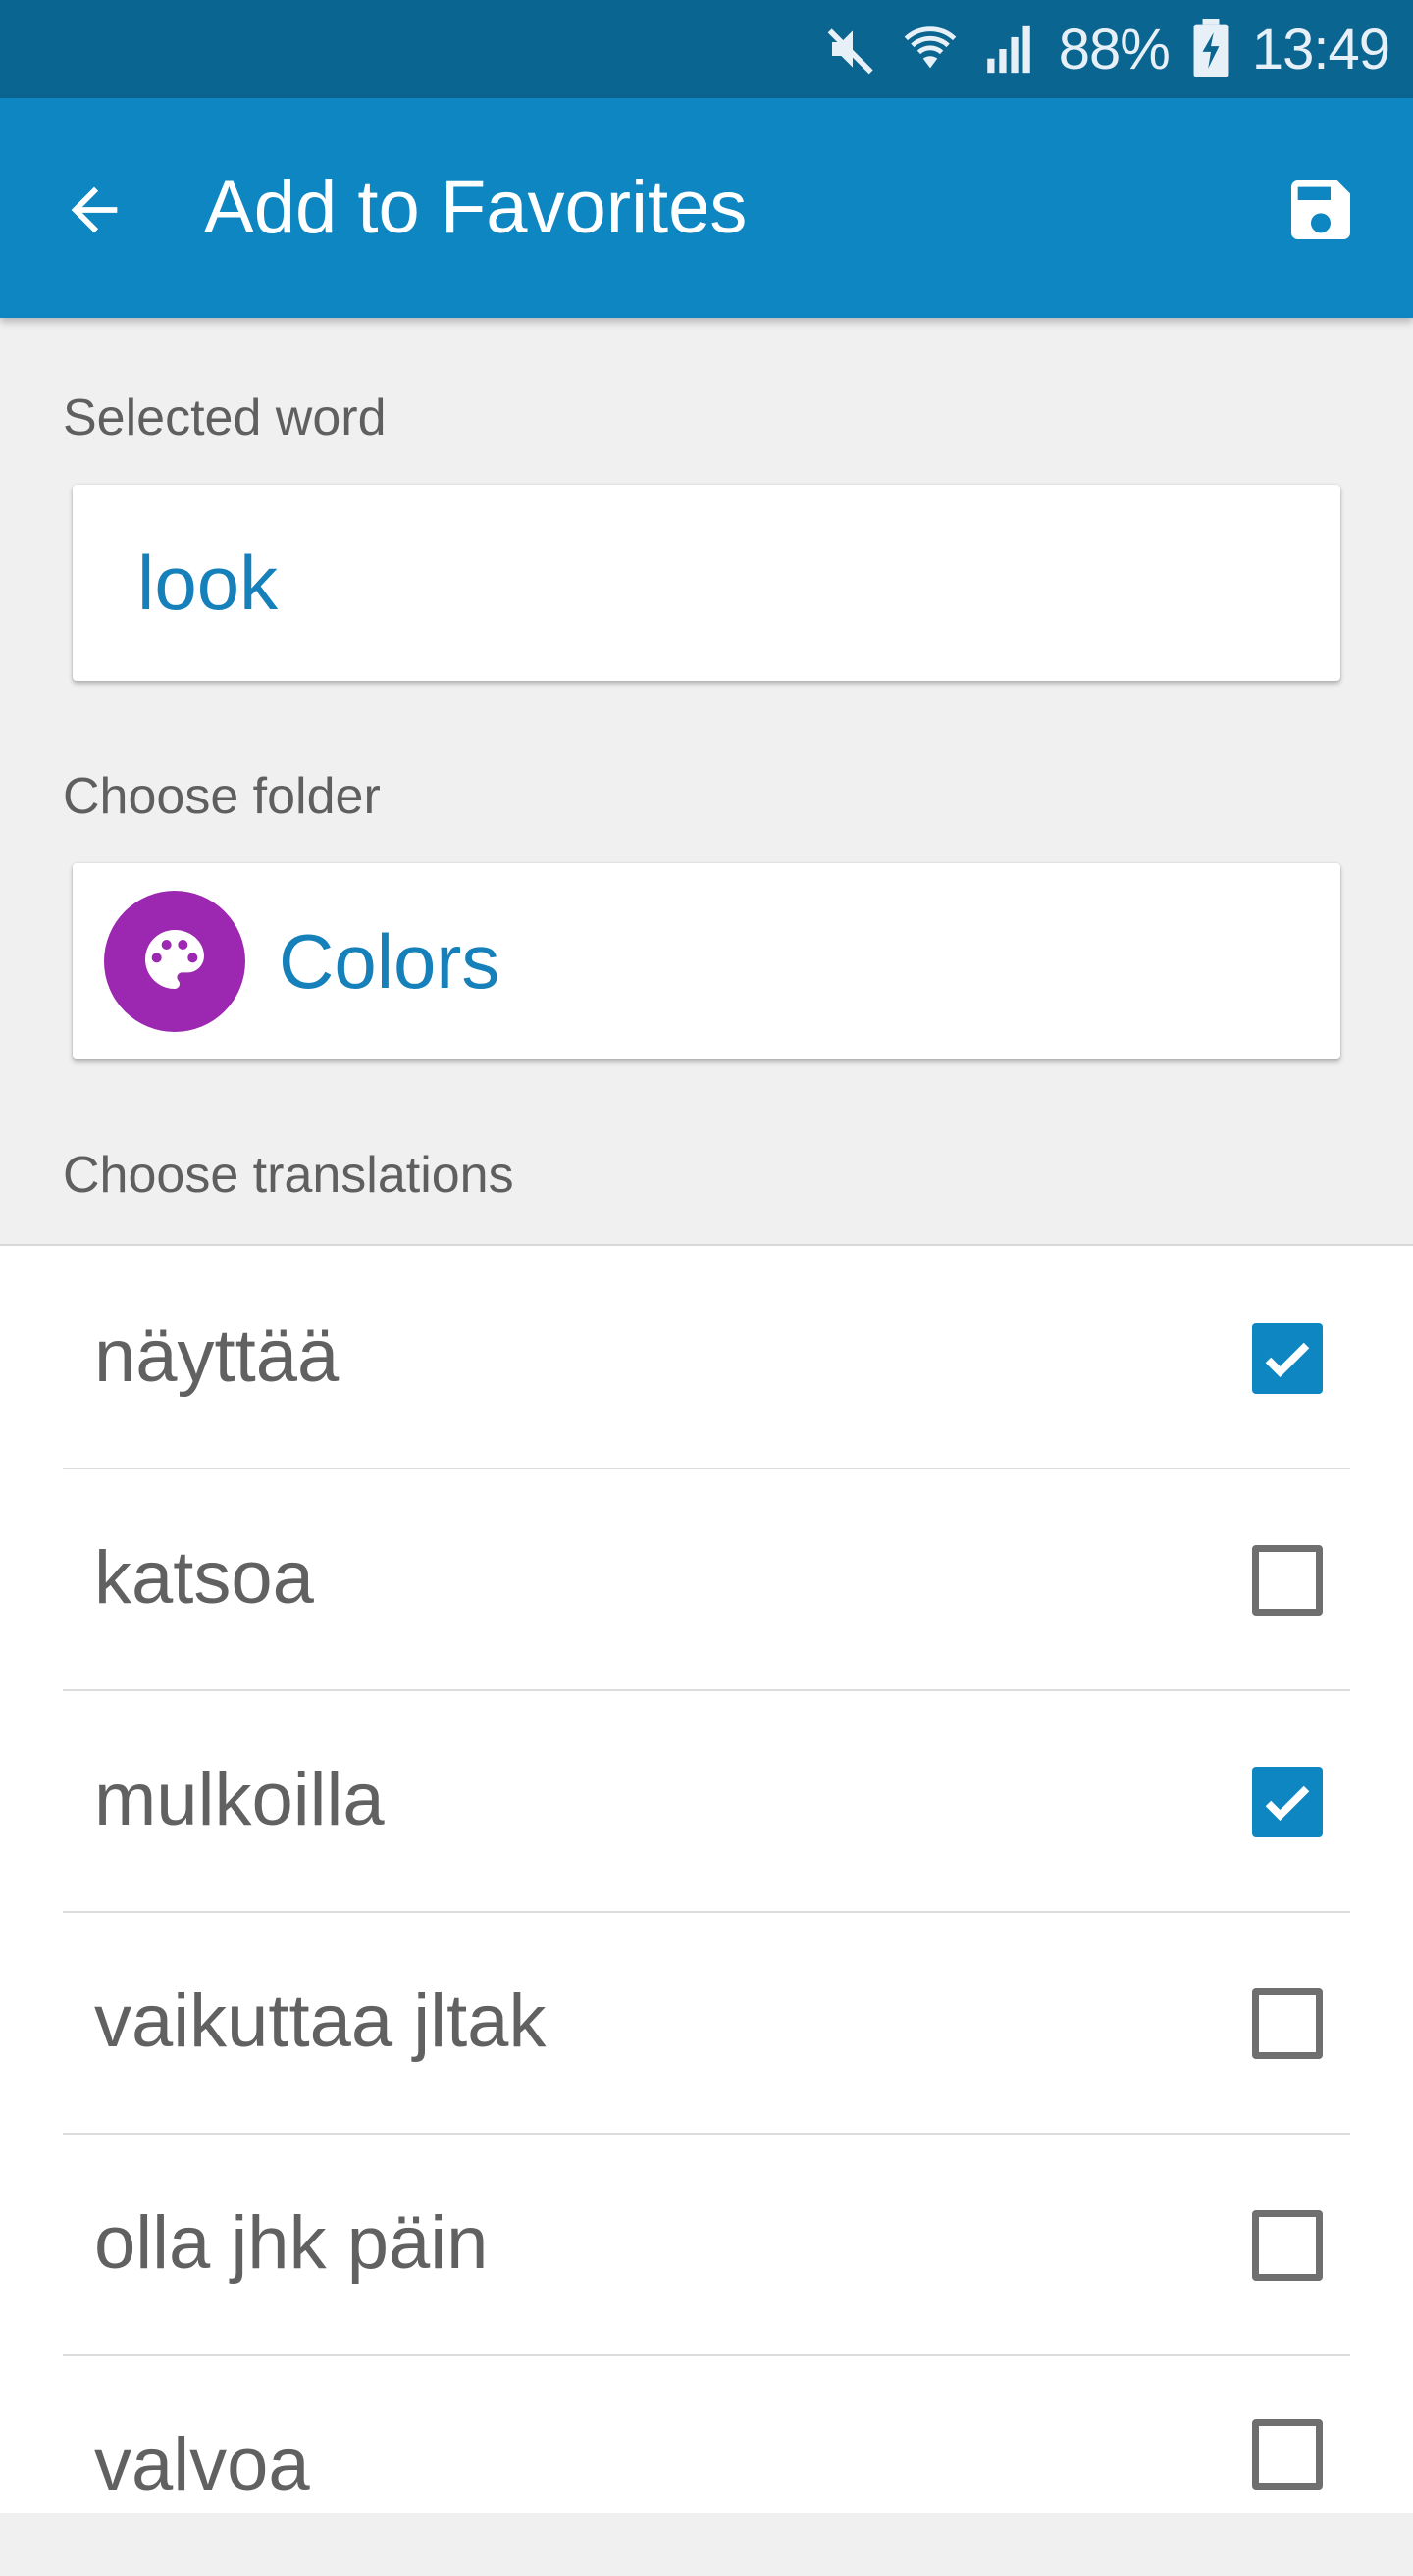 The height and width of the screenshot is (2576, 1413). I want to click on status-bar: 88% 13:49, so click(706, 49).